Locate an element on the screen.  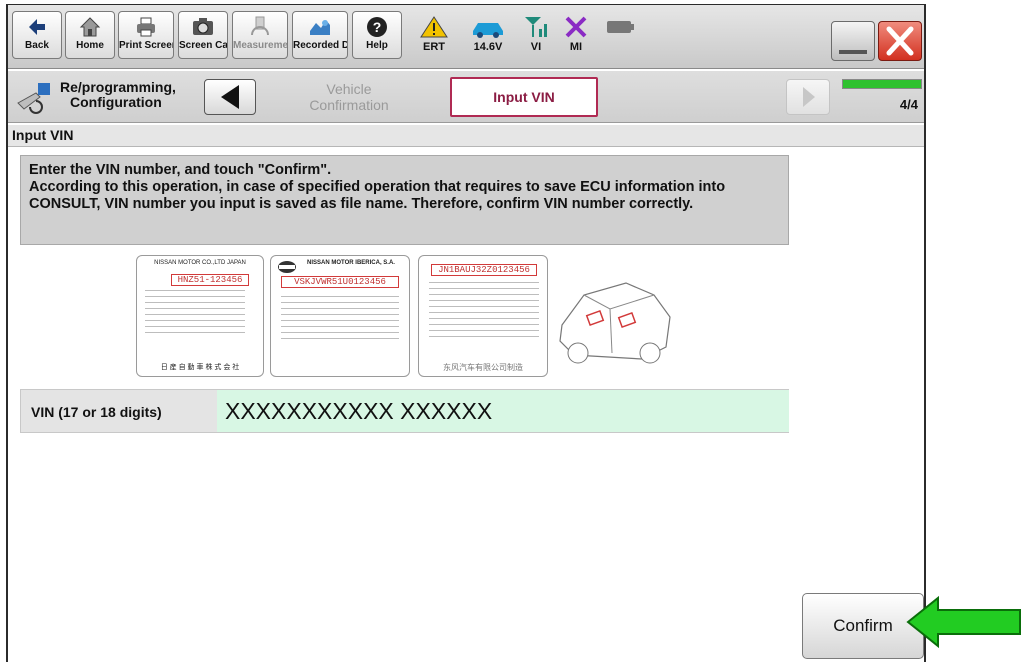
camera-icon is located at coordinates (203, 26).